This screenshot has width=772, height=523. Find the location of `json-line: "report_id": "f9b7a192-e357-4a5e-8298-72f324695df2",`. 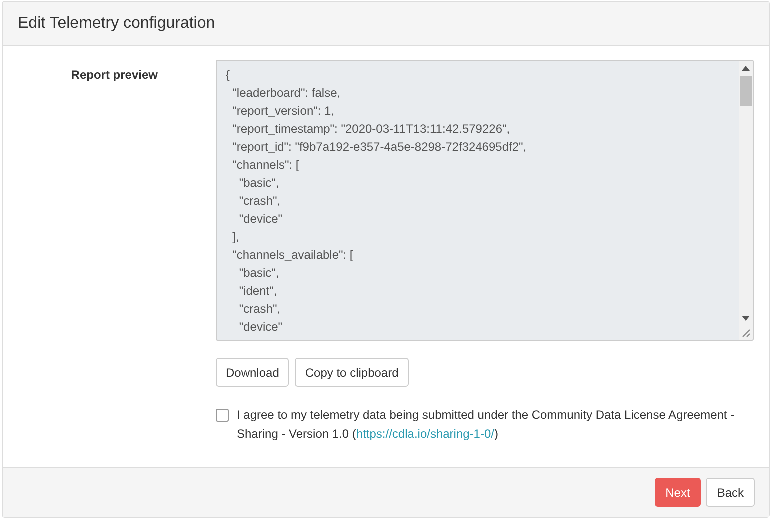

json-line: "report_id": "f9b7a192-e357-4a5e-8298-72f324695df2", is located at coordinates (380, 147).